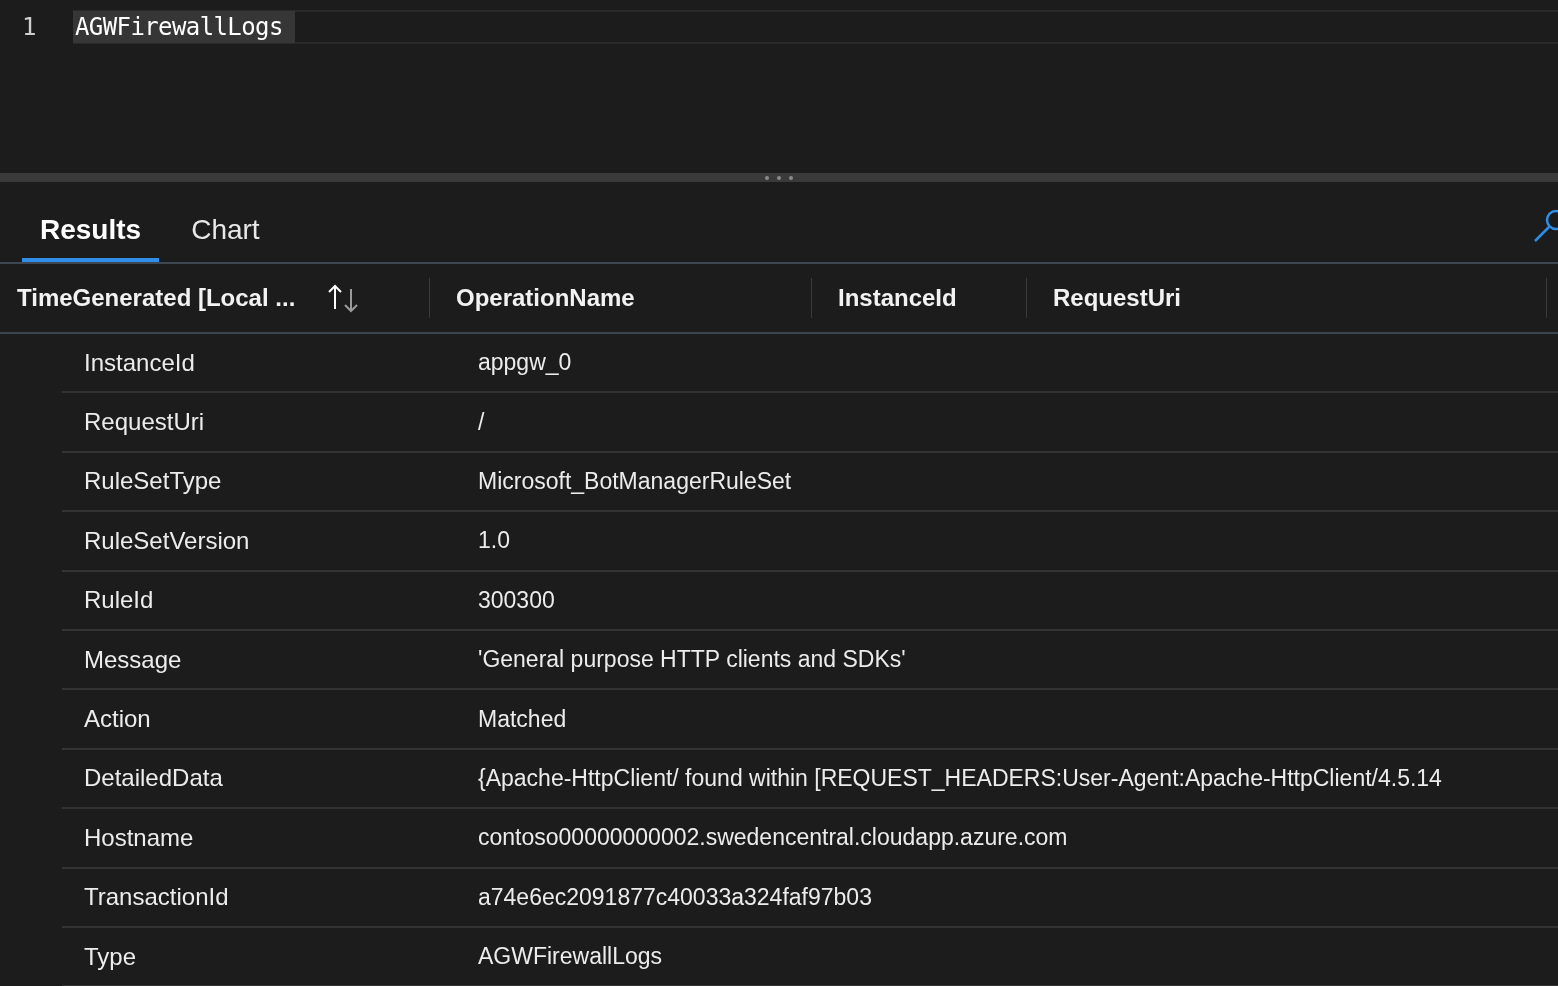 The image size is (1558, 986). What do you see at coordinates (570, 957) in the screenshot?
I see `field-value: AGWFirewallLogs` at bounding box center [570, 957].